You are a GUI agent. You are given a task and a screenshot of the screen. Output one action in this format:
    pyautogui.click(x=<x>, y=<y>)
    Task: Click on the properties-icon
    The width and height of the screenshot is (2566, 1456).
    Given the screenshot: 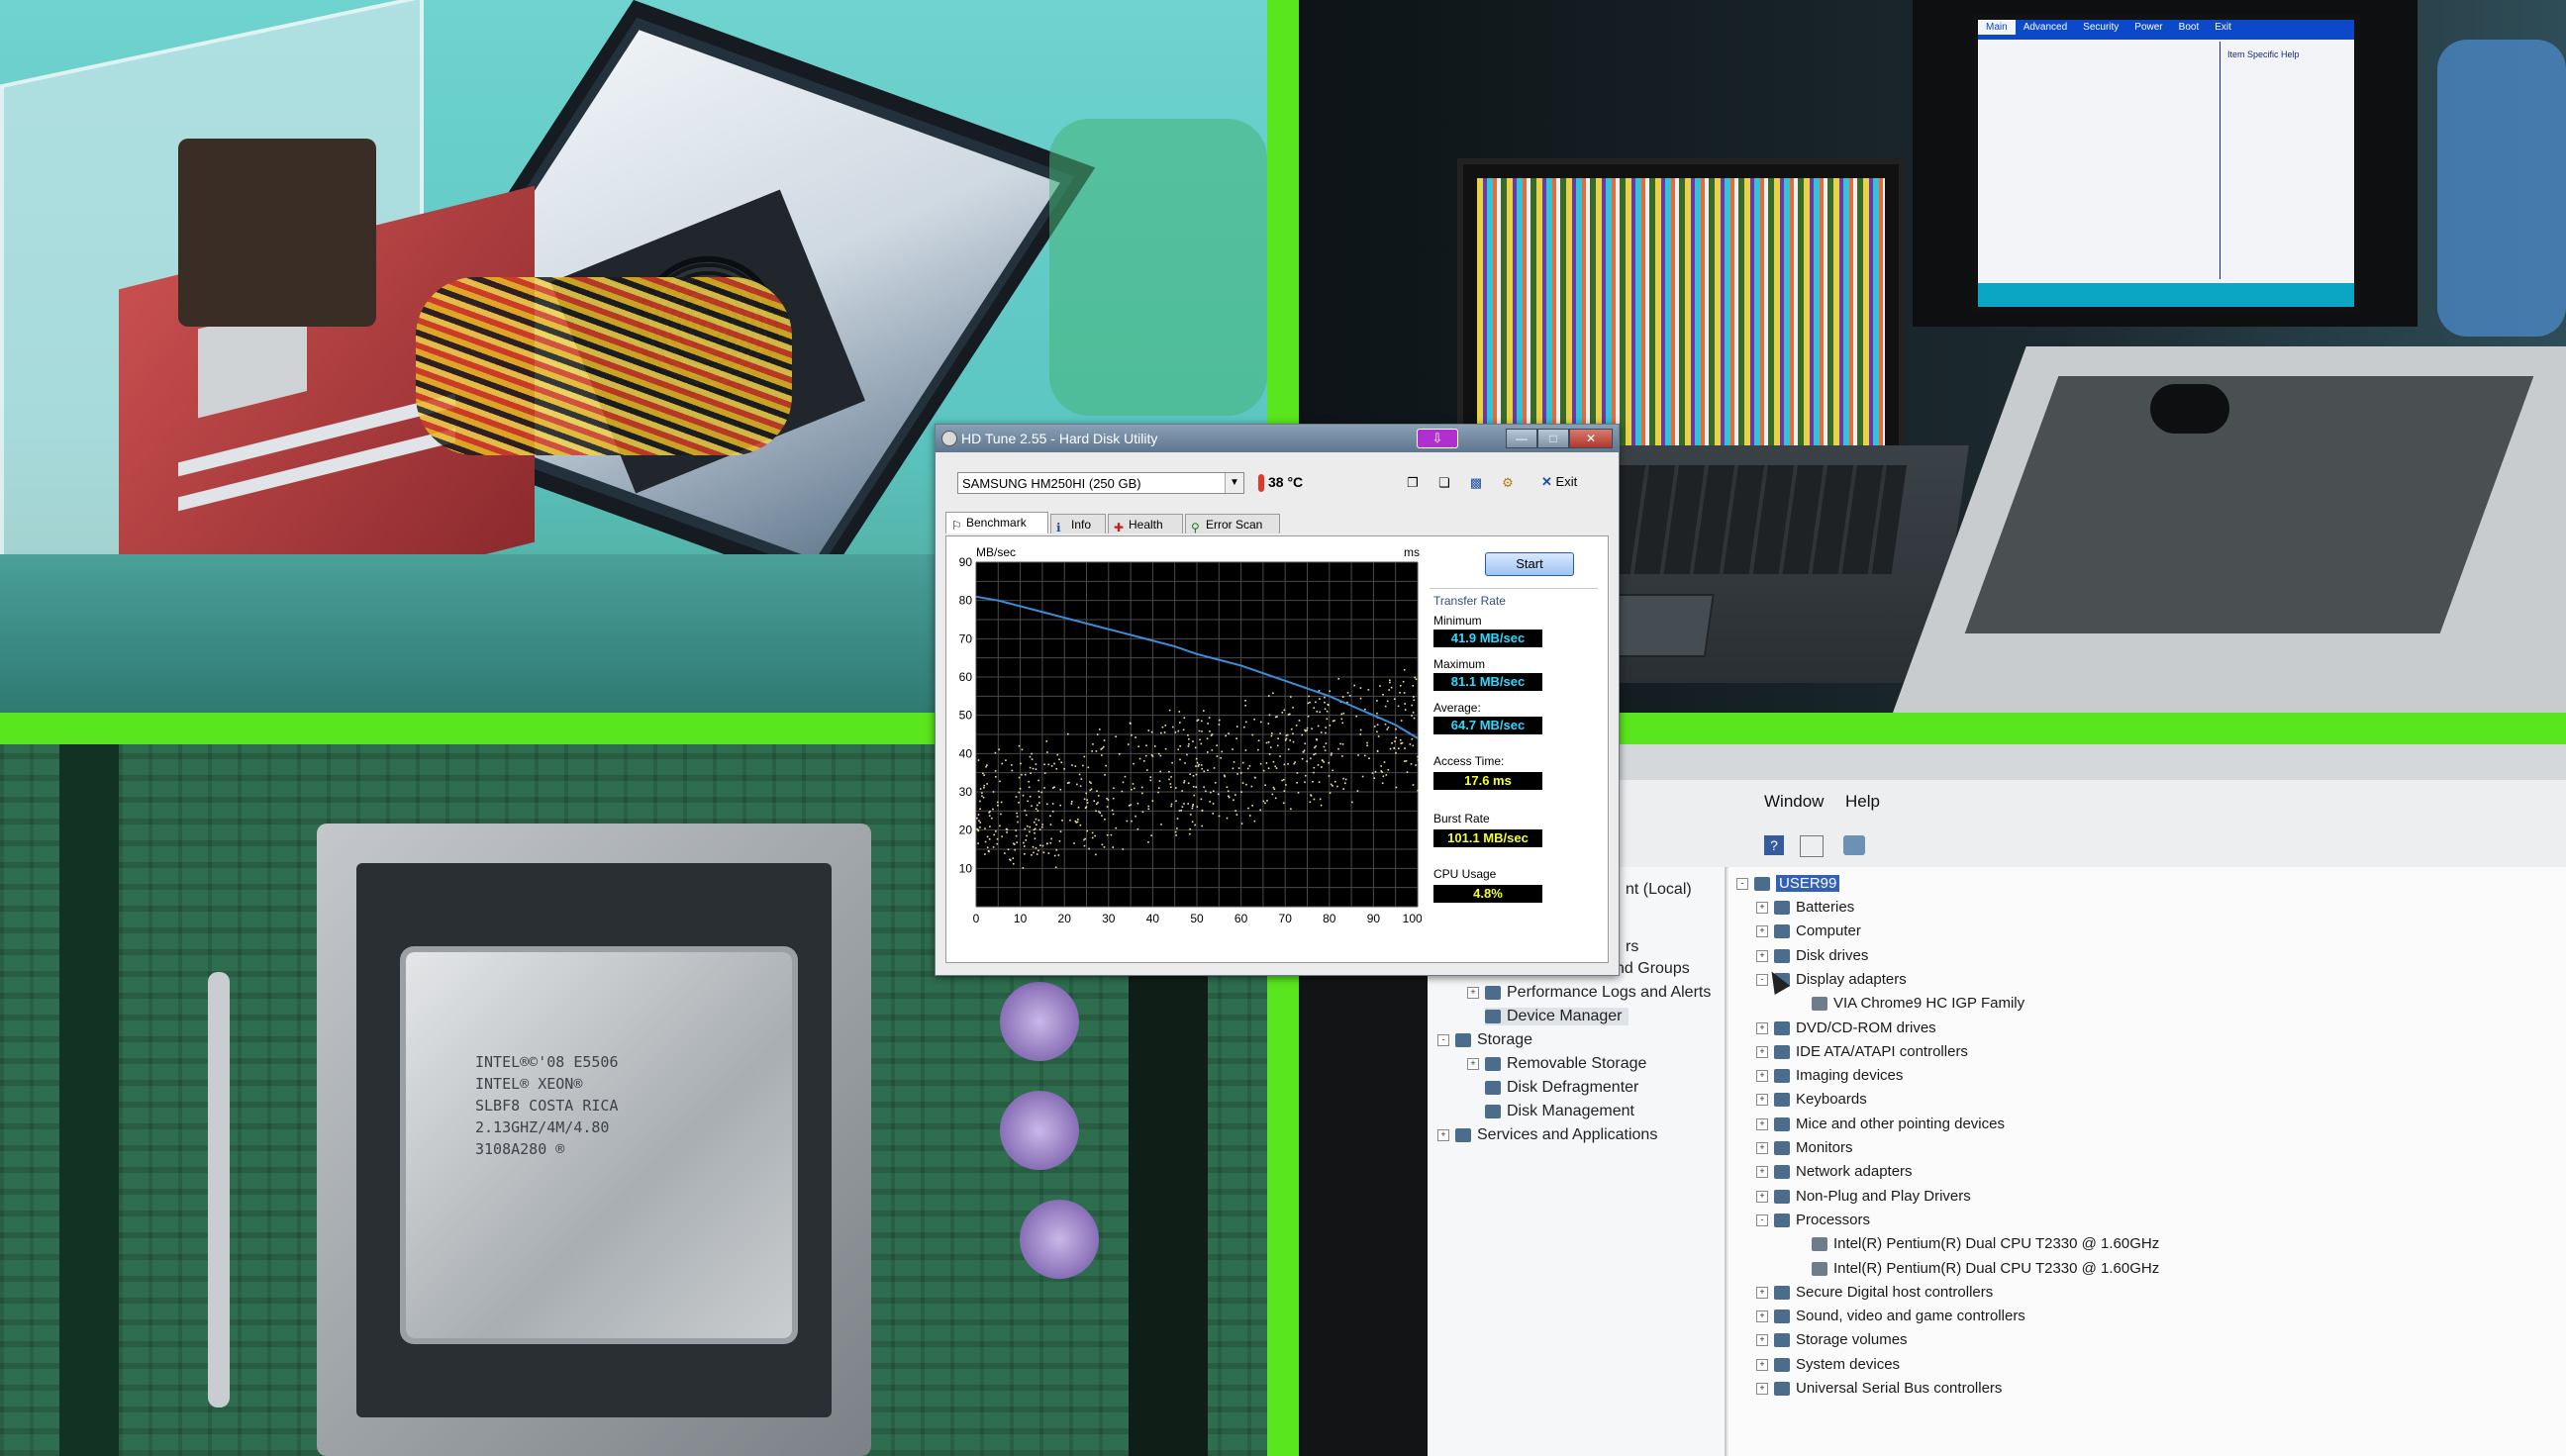 What is the action you would take?
    pyautogui.click(x=1812, y=846)
    